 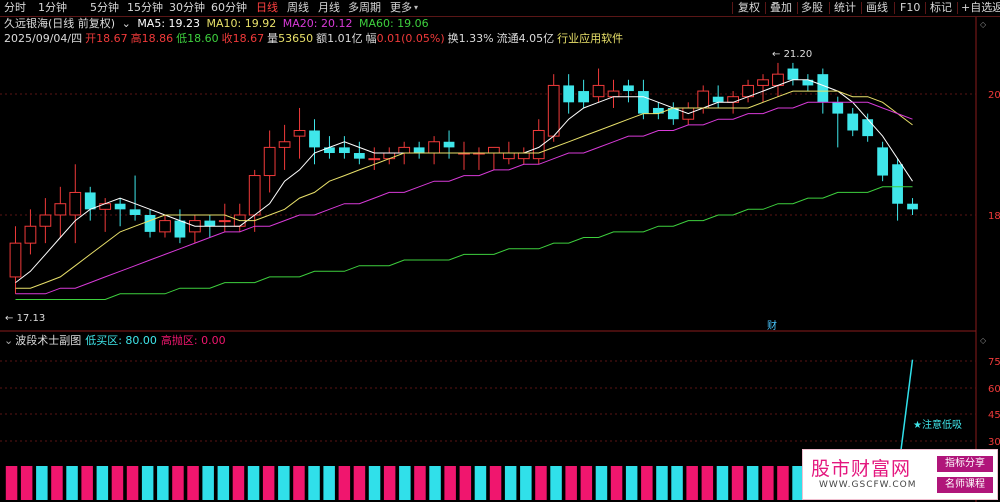 I want to click on watermark-badge-course: 名师课程, so click(x=965, y=485).